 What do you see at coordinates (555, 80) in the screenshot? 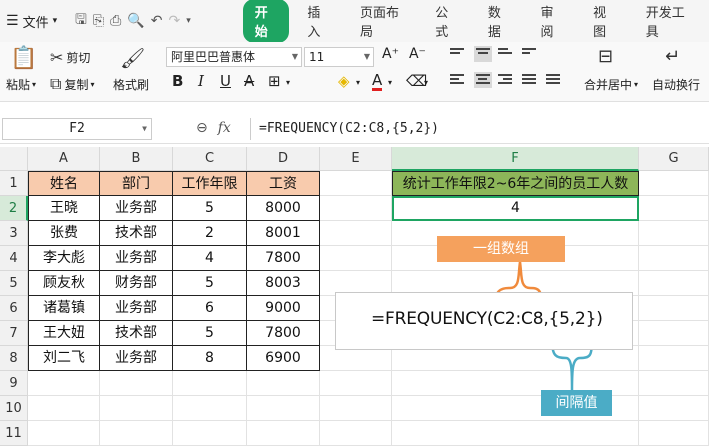
I see `distributed-icon` at bounding box center [555, 80].